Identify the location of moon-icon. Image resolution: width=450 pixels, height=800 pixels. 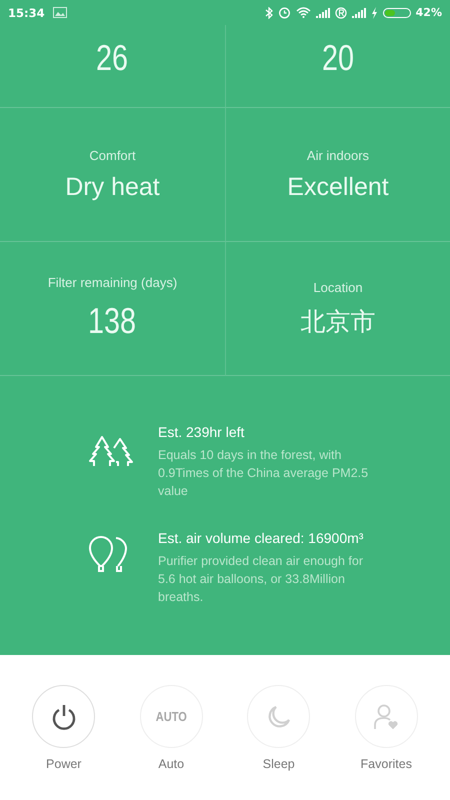
(279, 717).